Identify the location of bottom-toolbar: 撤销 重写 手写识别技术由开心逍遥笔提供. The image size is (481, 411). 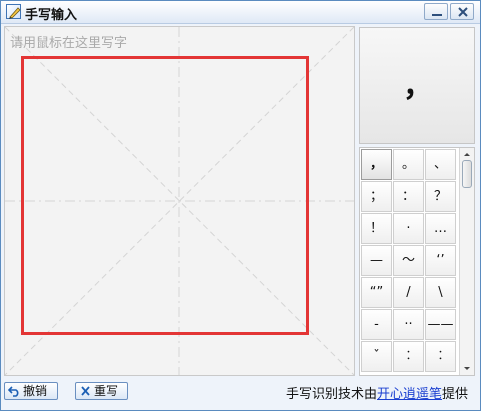
(240, 394).